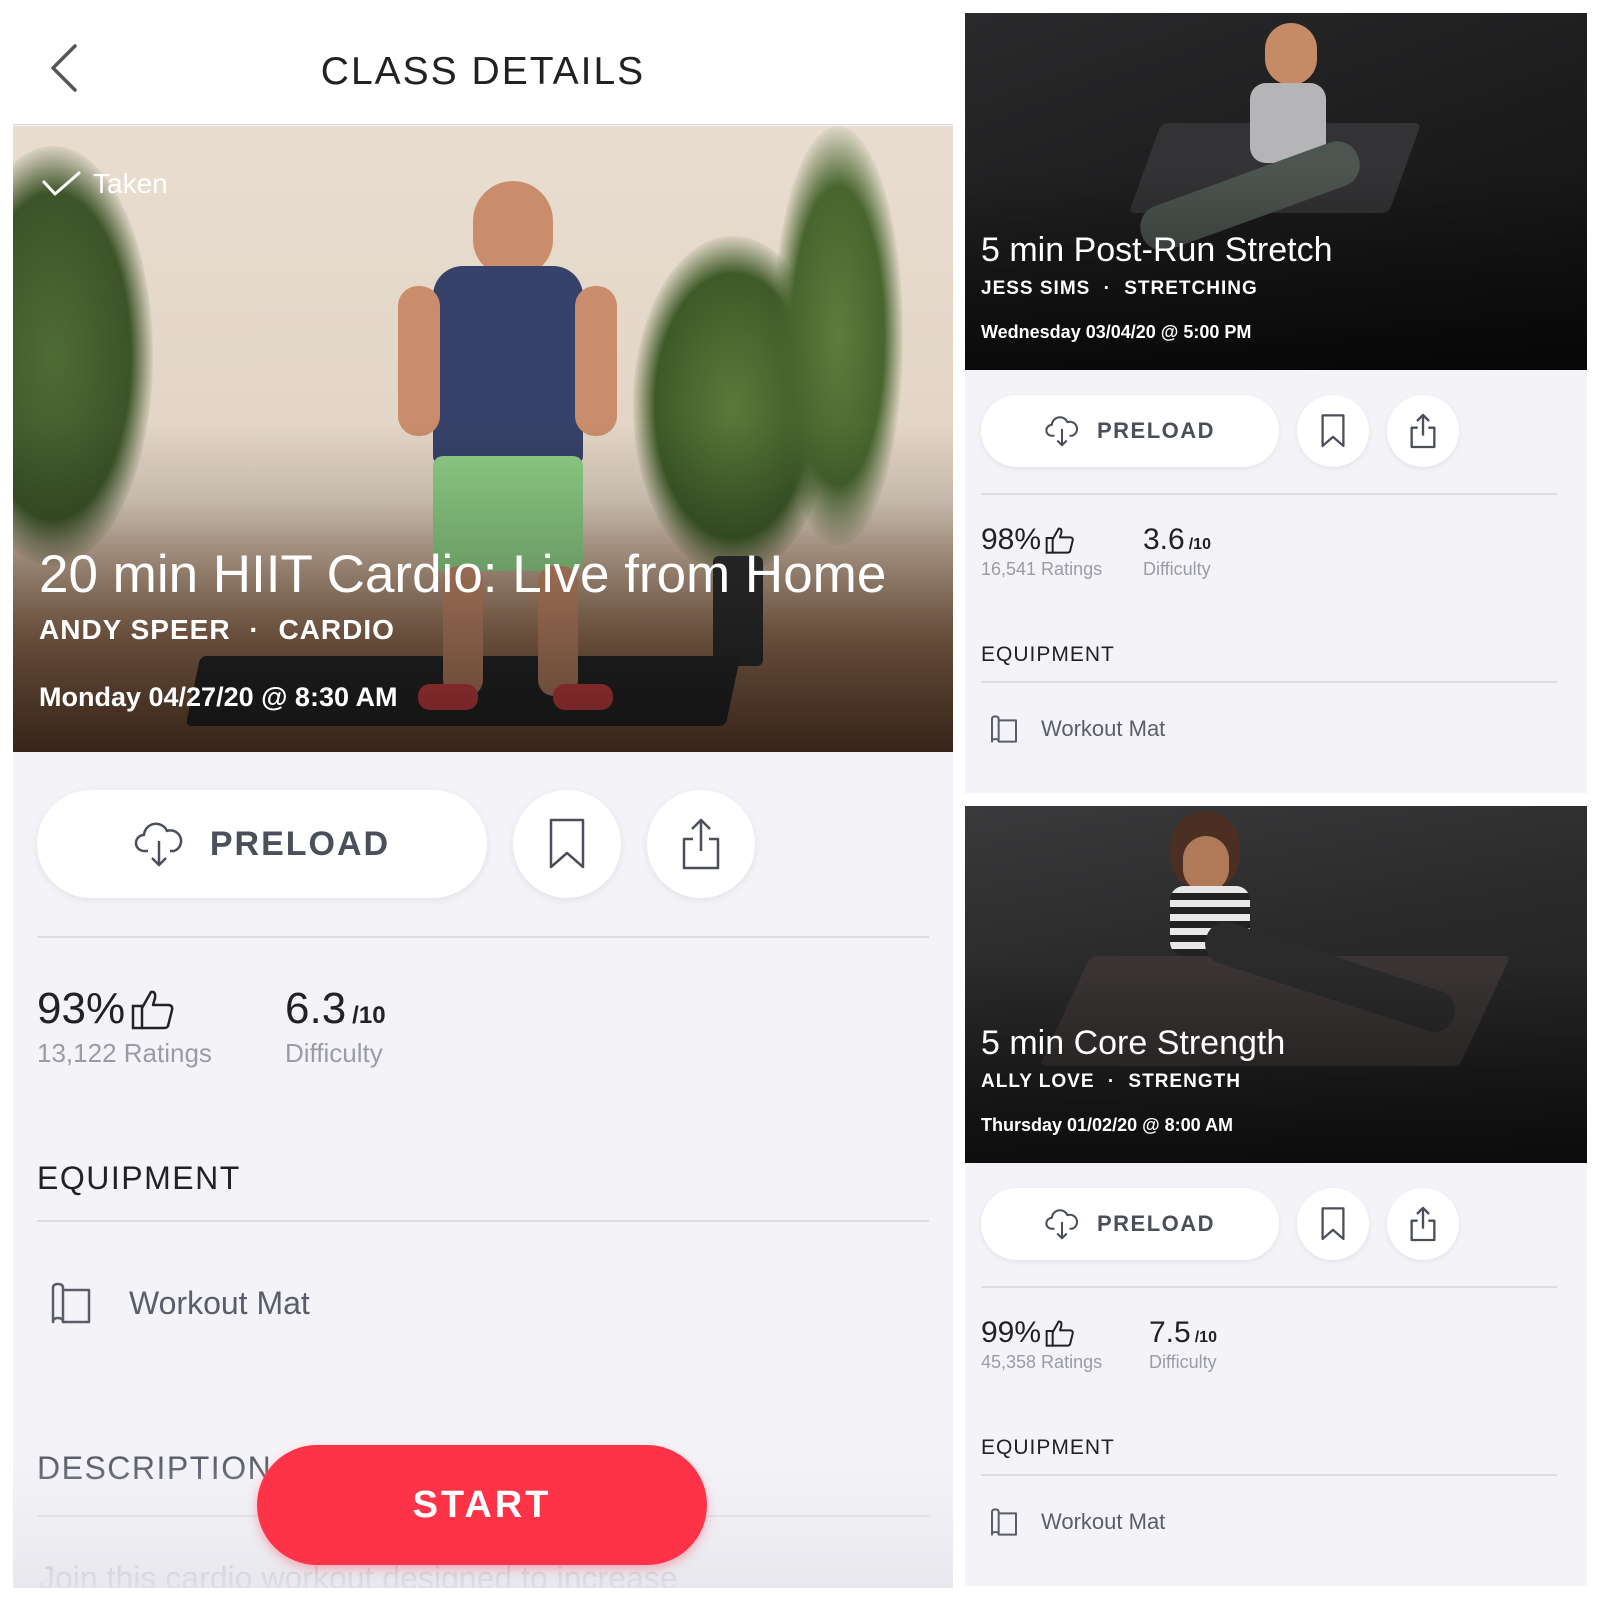 The width and height of the screenshot is (1600, 1600). I want to click on instructor-arm-right, so click(596, 361).